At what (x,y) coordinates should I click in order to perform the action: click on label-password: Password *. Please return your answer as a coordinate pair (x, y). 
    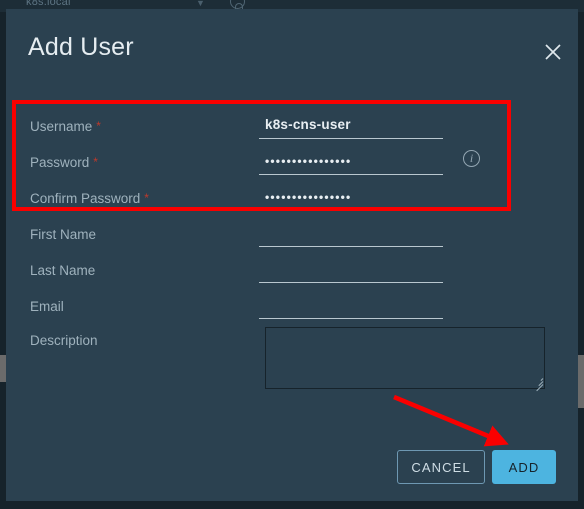
    Looking at the image, I should click on (64, 162).